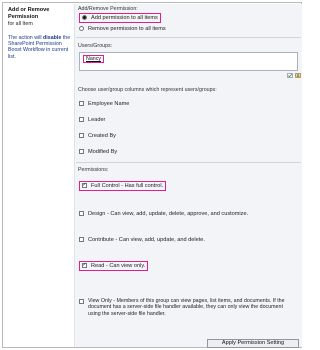  What do you see at coordinates (127, 185) in the screenshot?
I see `checkbox-label: Full Control - Has full control.` at bounding box center [127, 185].